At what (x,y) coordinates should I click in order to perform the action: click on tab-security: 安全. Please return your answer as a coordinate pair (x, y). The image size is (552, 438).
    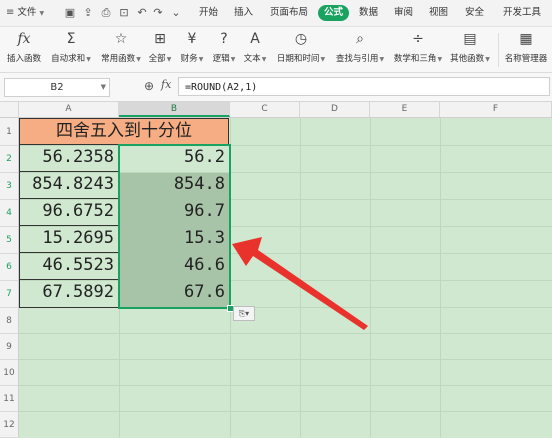
    Looking at the image, I should click on (474, 13).